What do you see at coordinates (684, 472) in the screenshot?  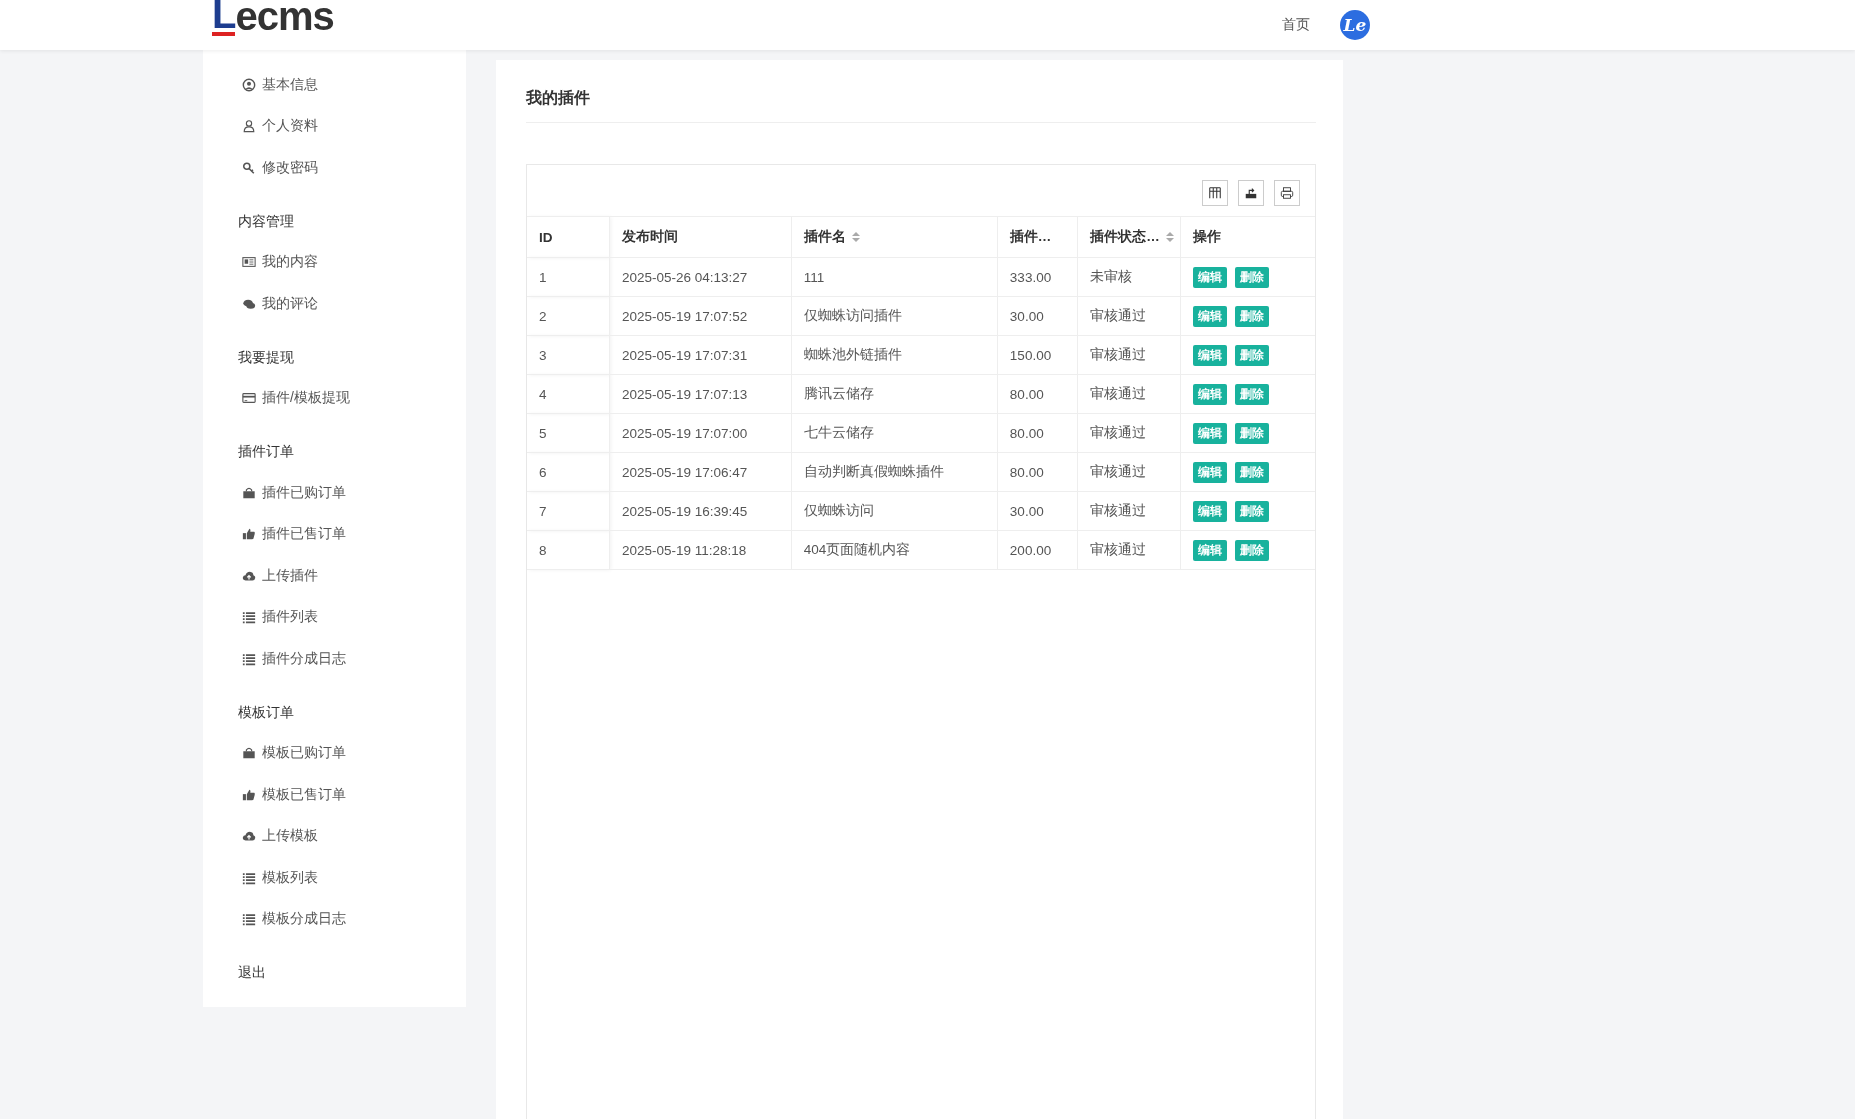 I see `table-cell: 2025-05-19 17:06:47` at bounding box center [684, 472].